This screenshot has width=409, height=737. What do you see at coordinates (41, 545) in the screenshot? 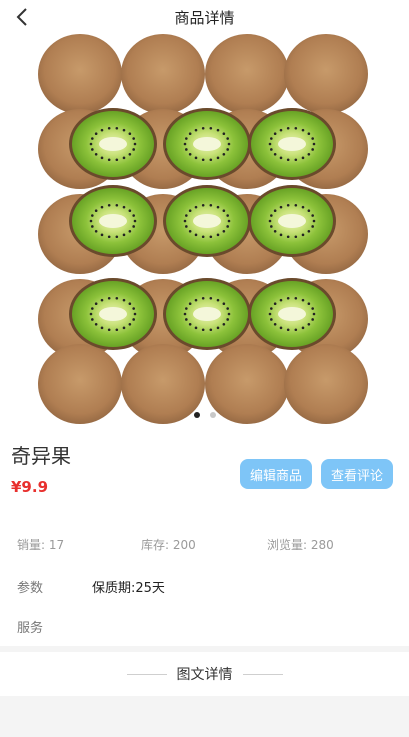
I see `sales-count: 销量: 17` at bounding box center [41, 545].